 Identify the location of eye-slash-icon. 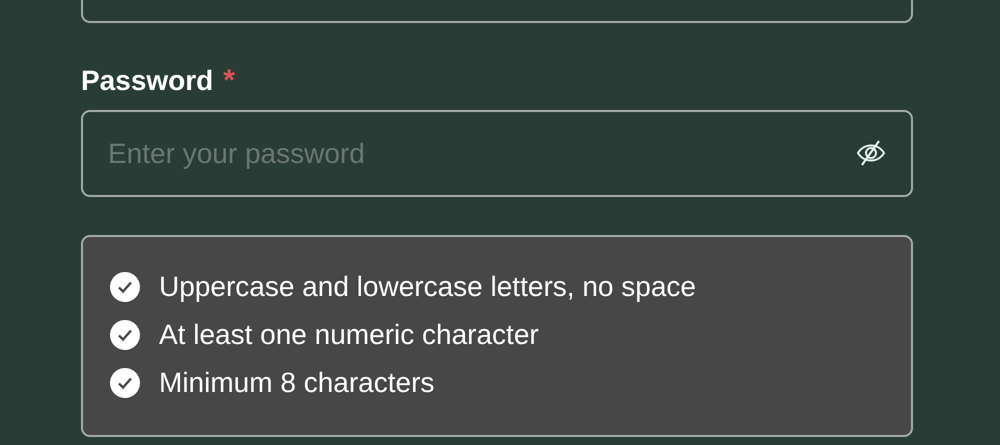
(871, 153).